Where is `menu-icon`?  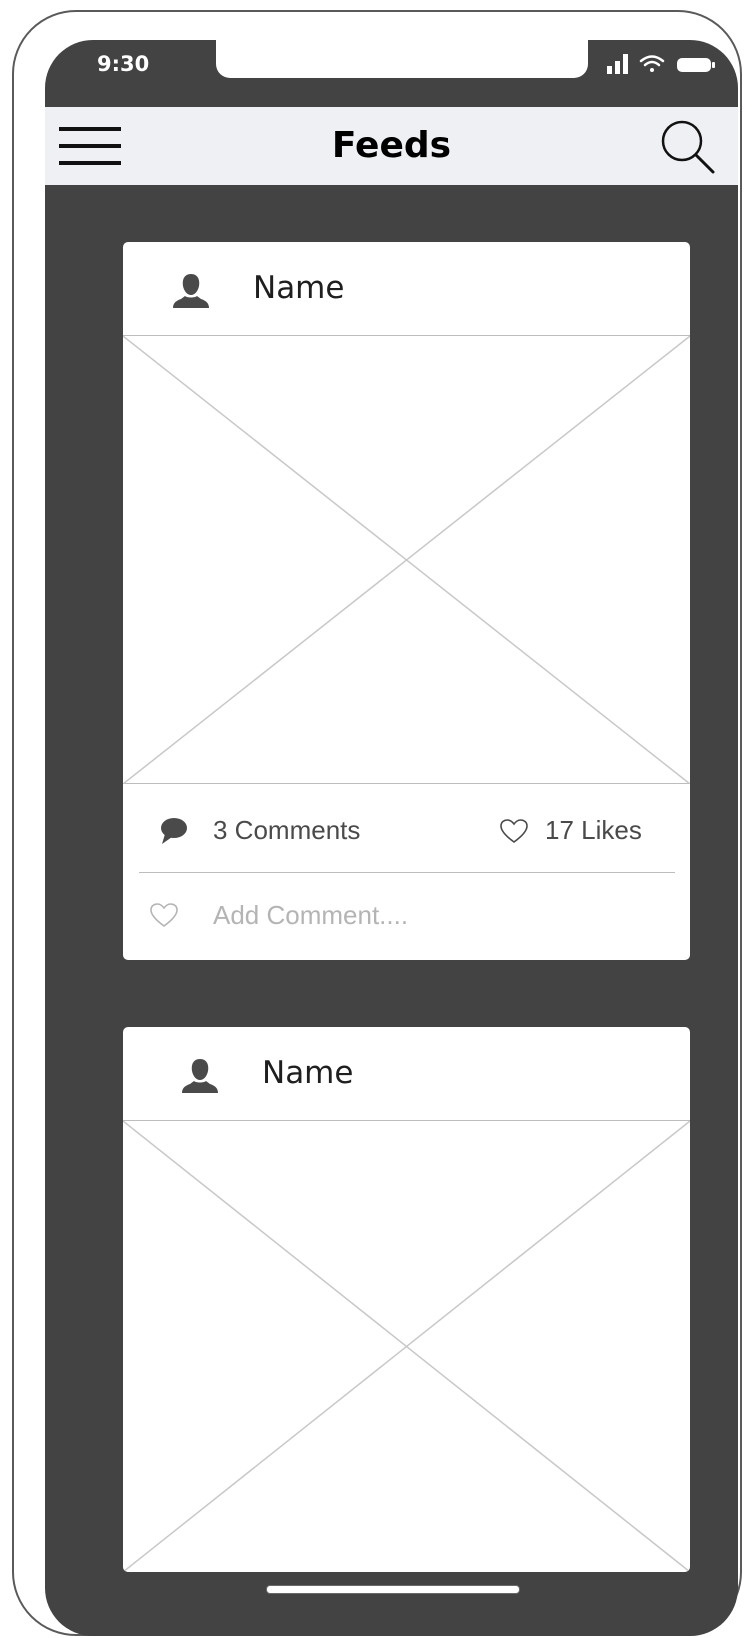
menu-icon is located at coordinates (91, 146).